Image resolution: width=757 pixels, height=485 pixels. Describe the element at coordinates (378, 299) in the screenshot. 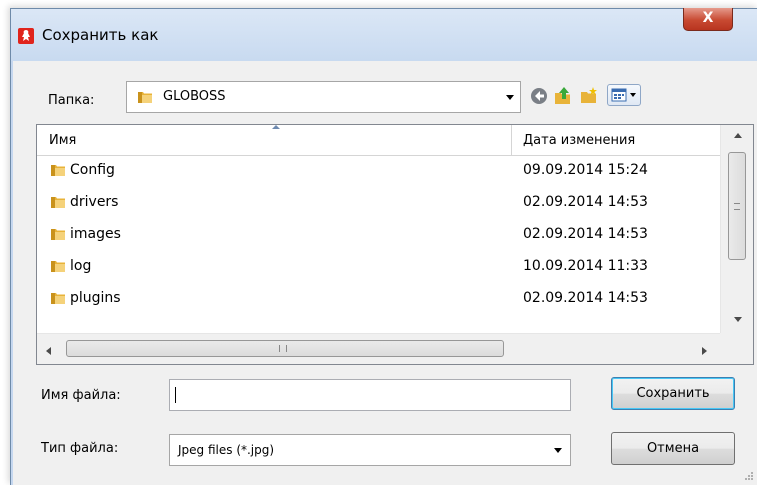

I see `file-row: plugins 02.09.2014 14:53` at that location.